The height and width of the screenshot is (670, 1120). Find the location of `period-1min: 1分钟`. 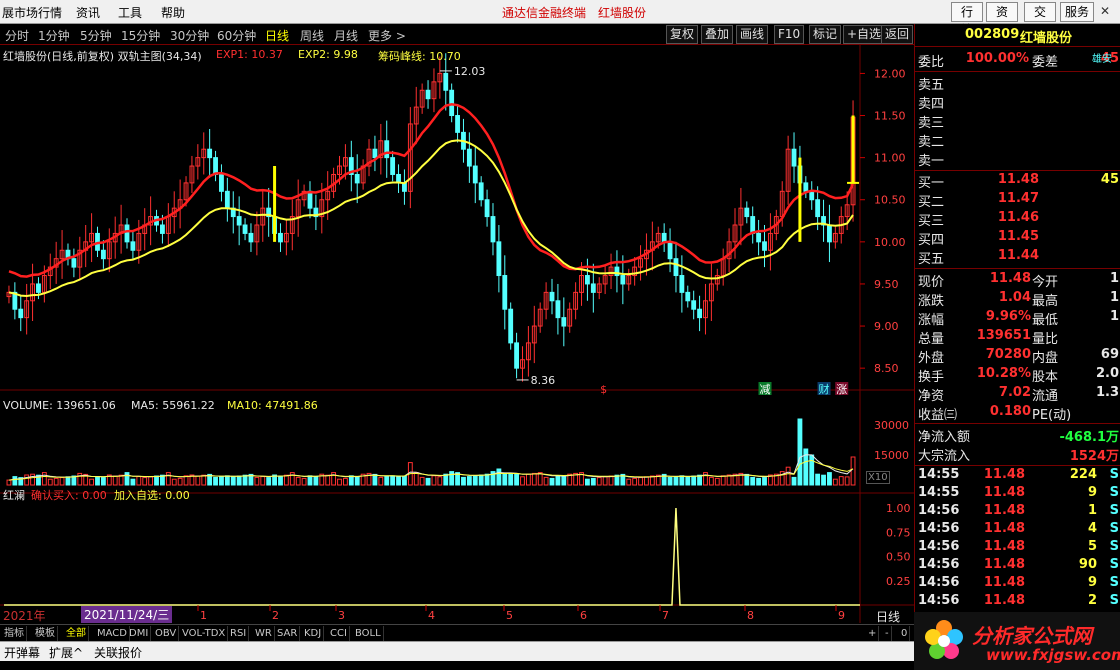

period-1min: 1分钟 is located at coordinates (54, 35).